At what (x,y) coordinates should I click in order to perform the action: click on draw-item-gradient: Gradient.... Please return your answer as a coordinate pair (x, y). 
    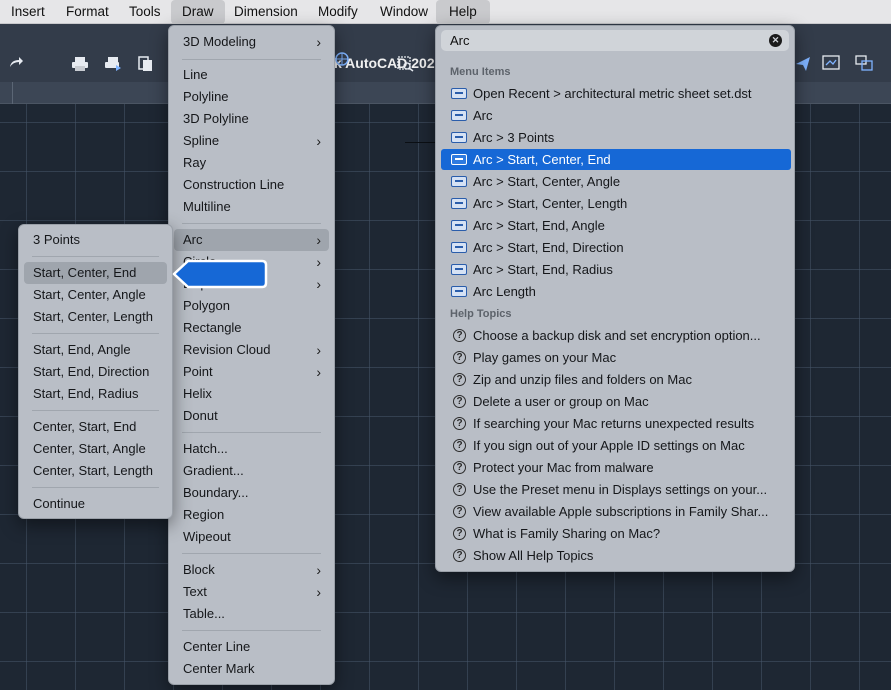
    Looking at the image, I should click on (251, 471).